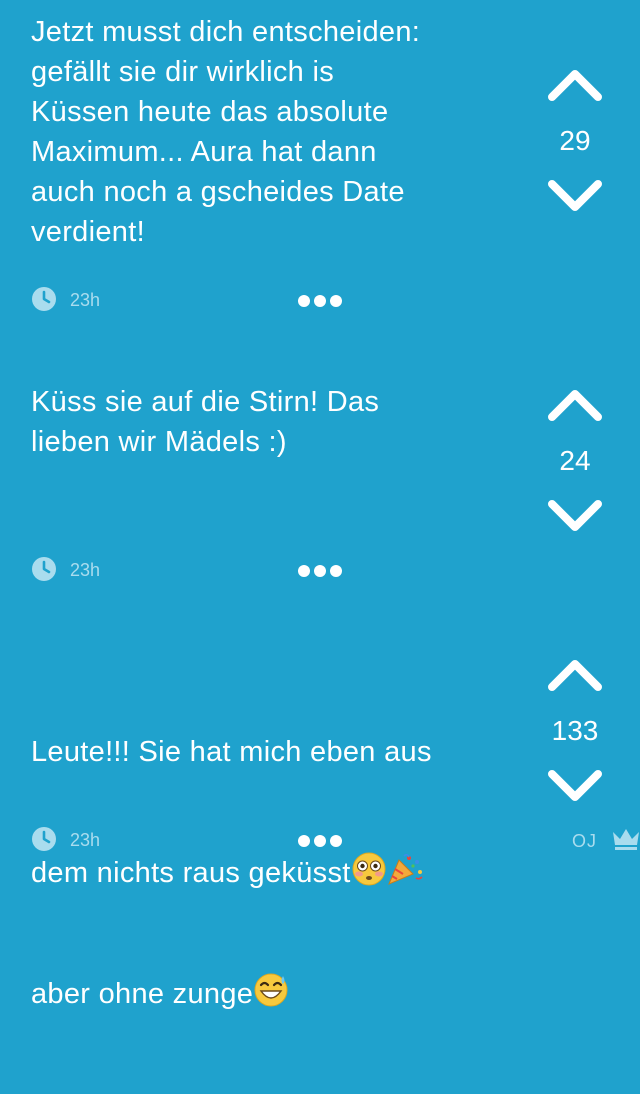 The image size is (640, 1094). Describe the element at coordinates (405, 869) in the screenshot. I see `party-popper-emoji` at that location.